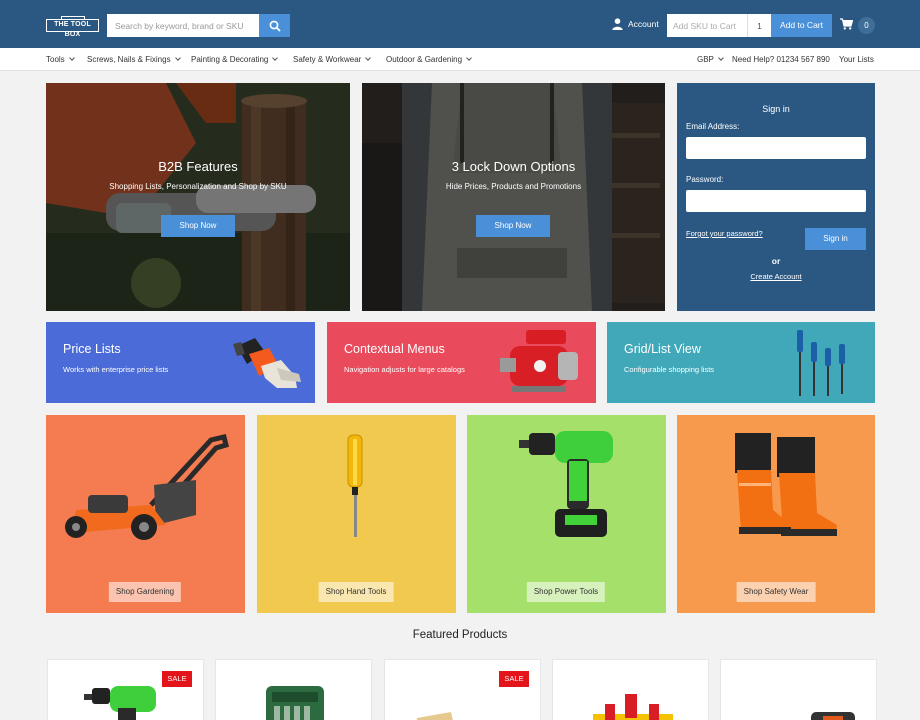 The height and width of the screenshot is (720, 920). I want to click on screwdrivers-image, so click(821, 363).